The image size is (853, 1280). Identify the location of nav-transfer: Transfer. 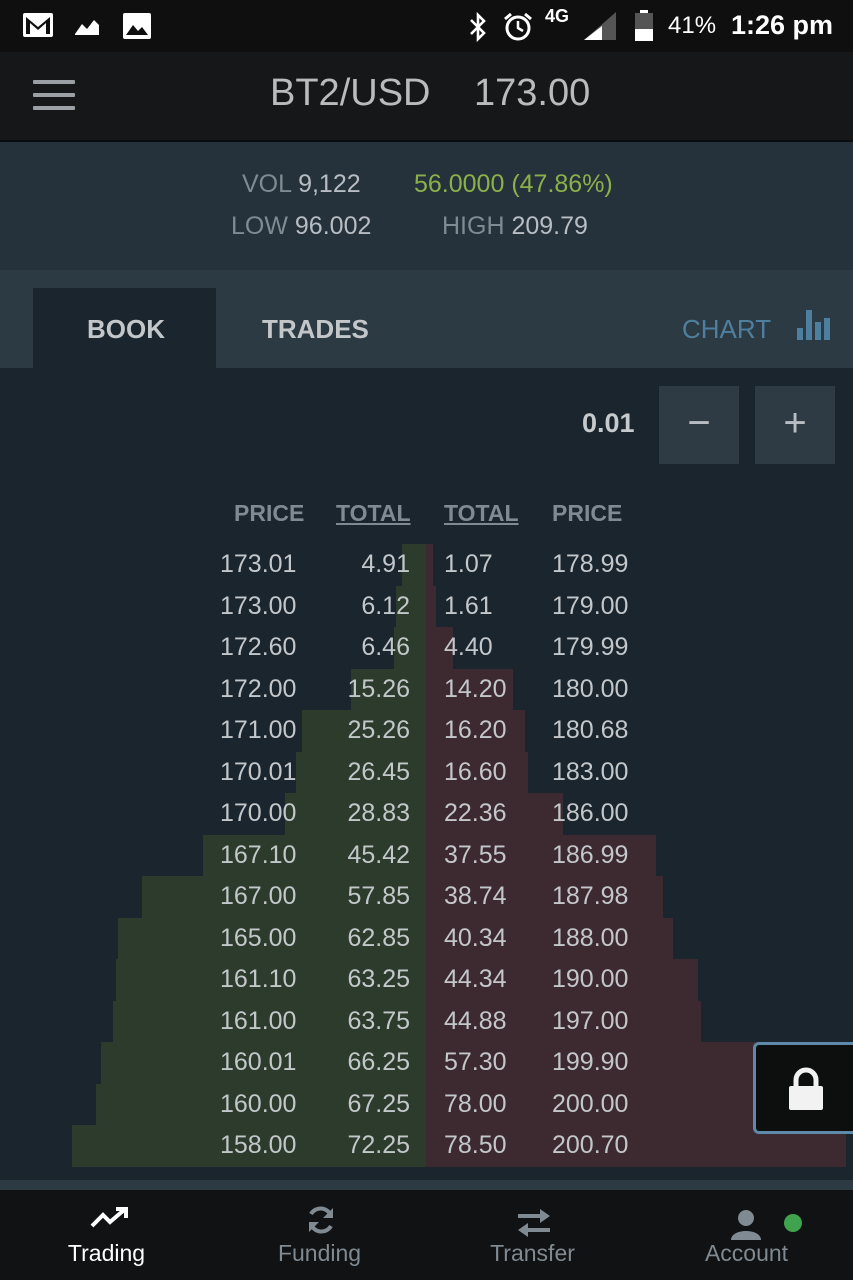
(532, 1235).